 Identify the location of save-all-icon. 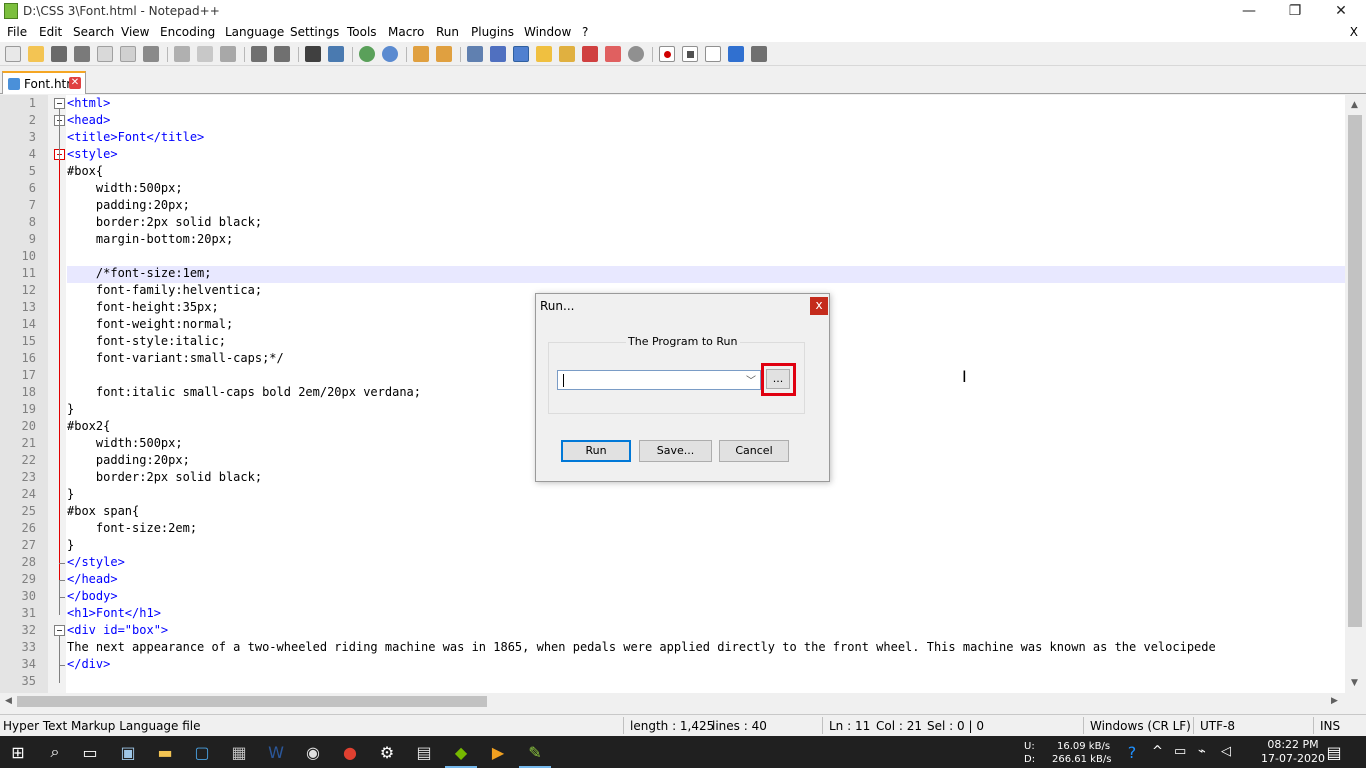
(82, 54).